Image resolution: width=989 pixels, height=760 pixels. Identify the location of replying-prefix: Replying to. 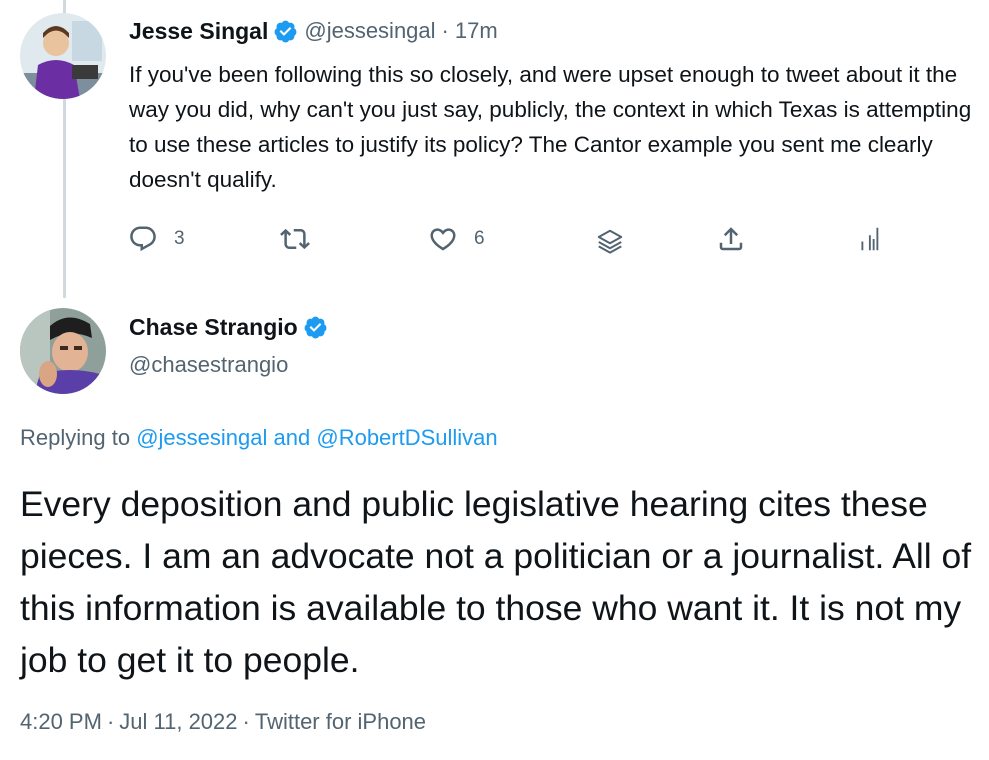
(75, 437).